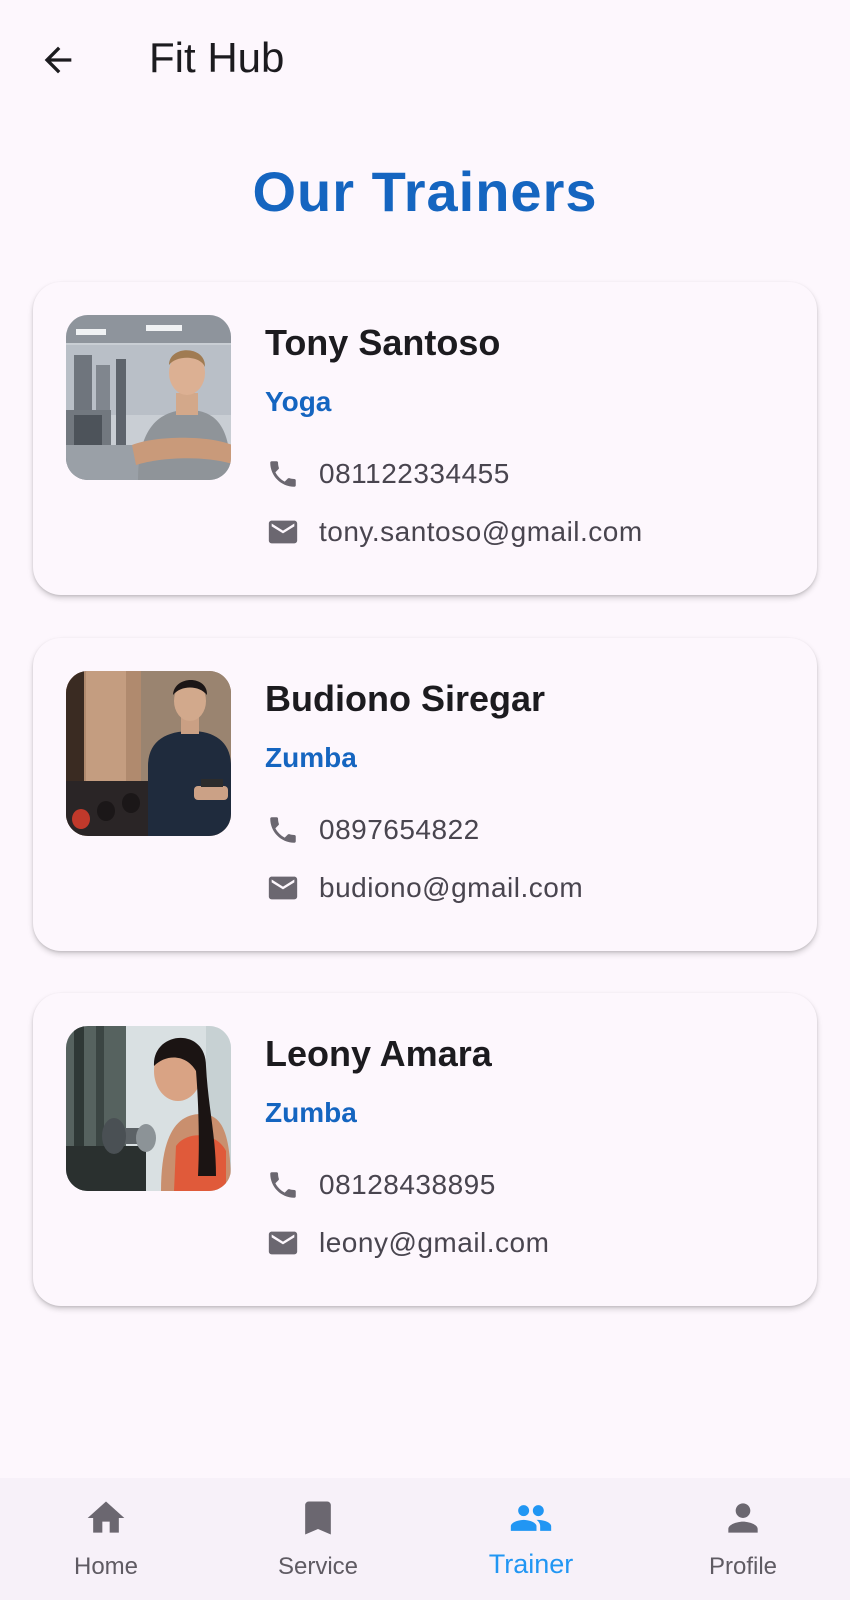 The image size is (850, 1600). I want to click on nav-label: Trainer, so click(531, 1564).